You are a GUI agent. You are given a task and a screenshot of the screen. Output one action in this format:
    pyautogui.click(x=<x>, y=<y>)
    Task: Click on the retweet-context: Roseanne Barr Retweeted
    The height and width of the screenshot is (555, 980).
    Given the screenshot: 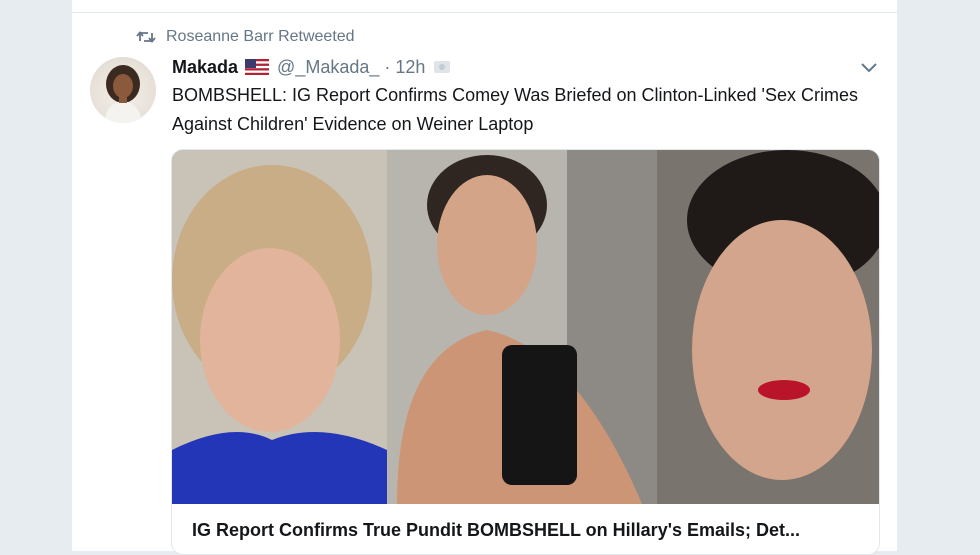 What is the action you would take?
    pyautogui.click(x=245, y=37)
    